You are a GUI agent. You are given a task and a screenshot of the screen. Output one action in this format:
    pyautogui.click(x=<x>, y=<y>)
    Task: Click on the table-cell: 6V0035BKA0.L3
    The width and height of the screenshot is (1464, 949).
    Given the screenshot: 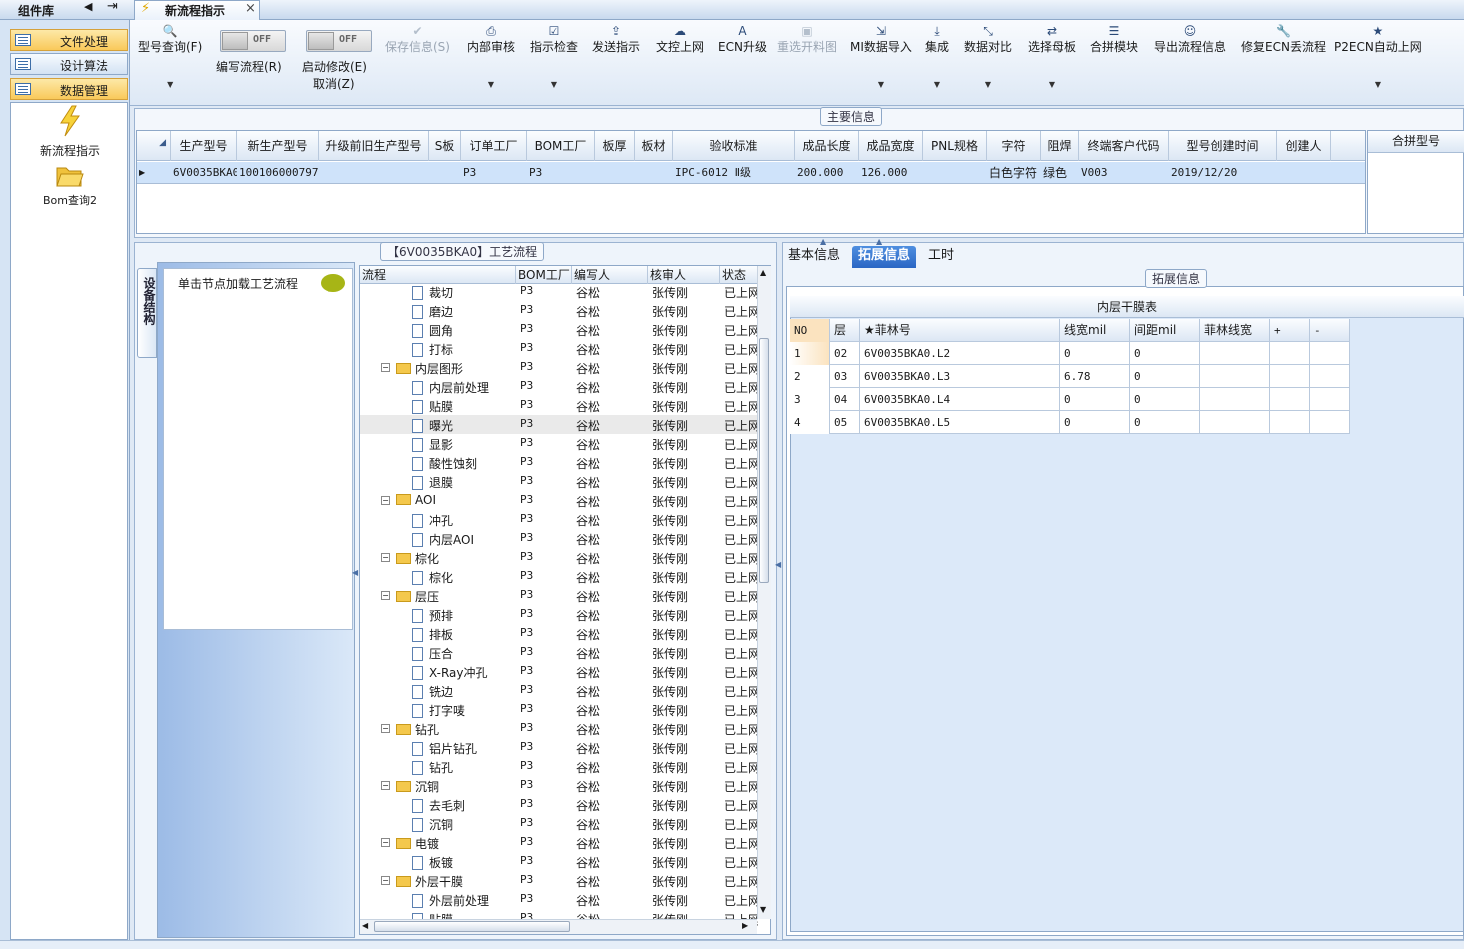 What is the action you would take?
    pyautogui.click(x=960, y=376)
    